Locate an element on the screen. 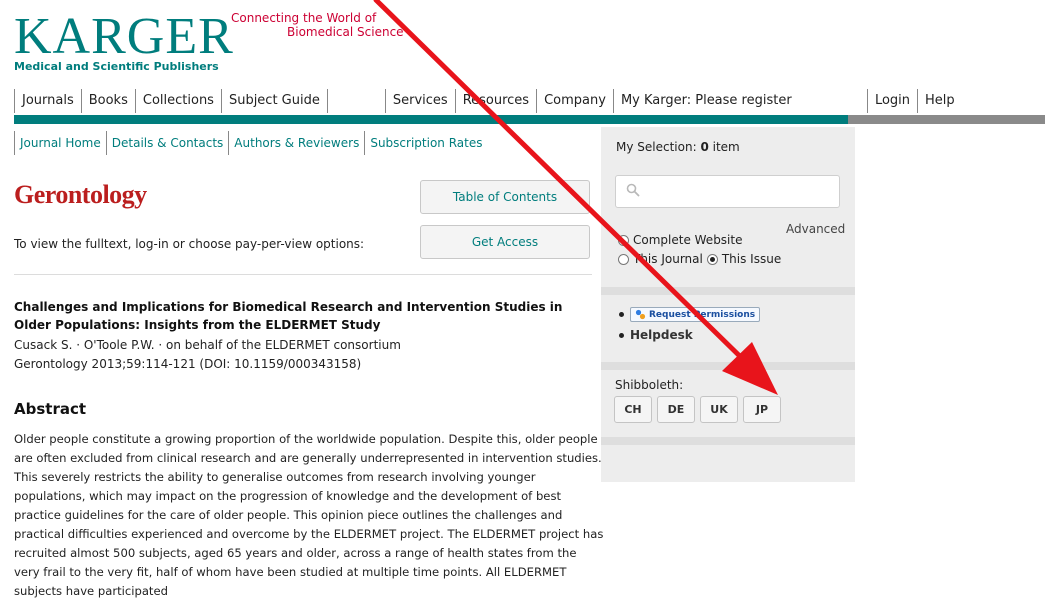 The image size is (1045, 600). nav-login: Login is located at coordinates (891, 101).